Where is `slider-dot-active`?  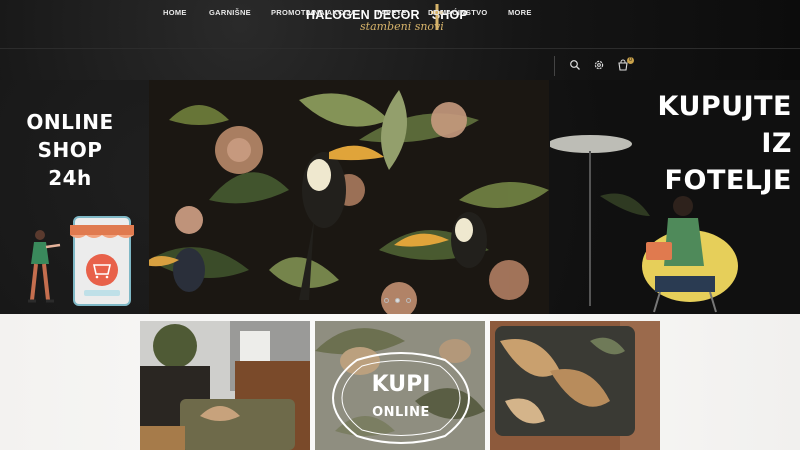
slider-dot-active is located at coordinates (397, 300).